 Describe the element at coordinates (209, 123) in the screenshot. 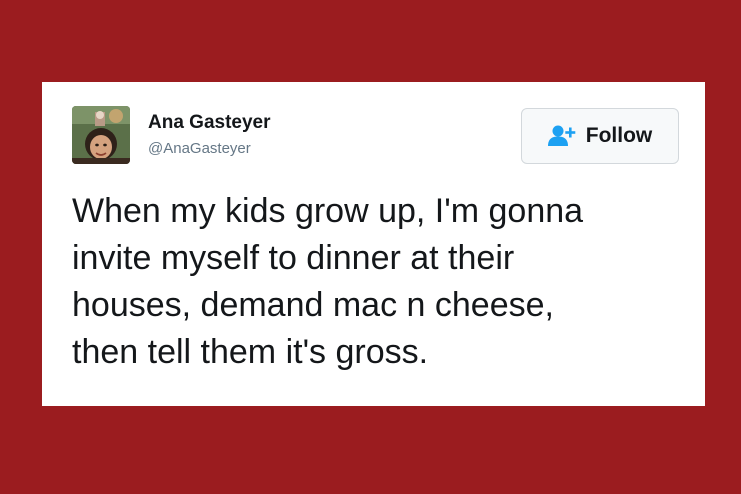

I see `user-name: Ana Gasteyer` at that location.